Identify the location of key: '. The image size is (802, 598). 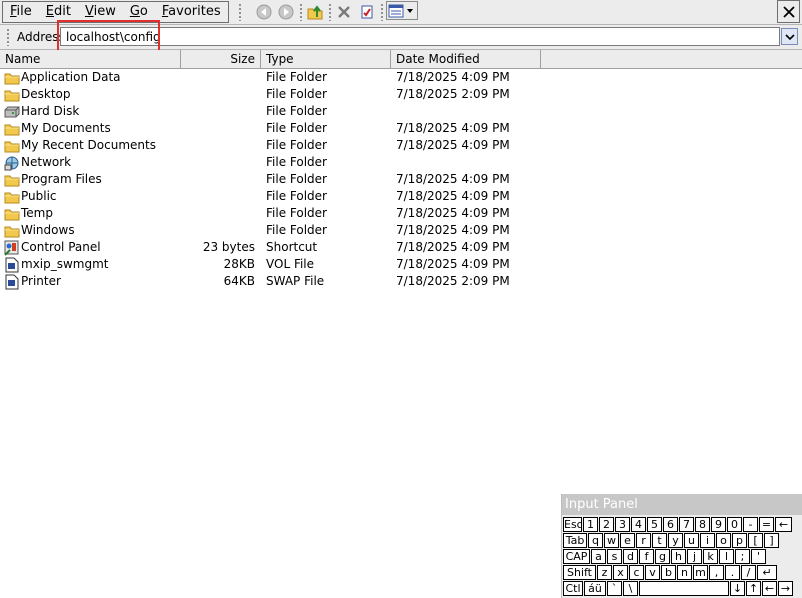
(758, 556).